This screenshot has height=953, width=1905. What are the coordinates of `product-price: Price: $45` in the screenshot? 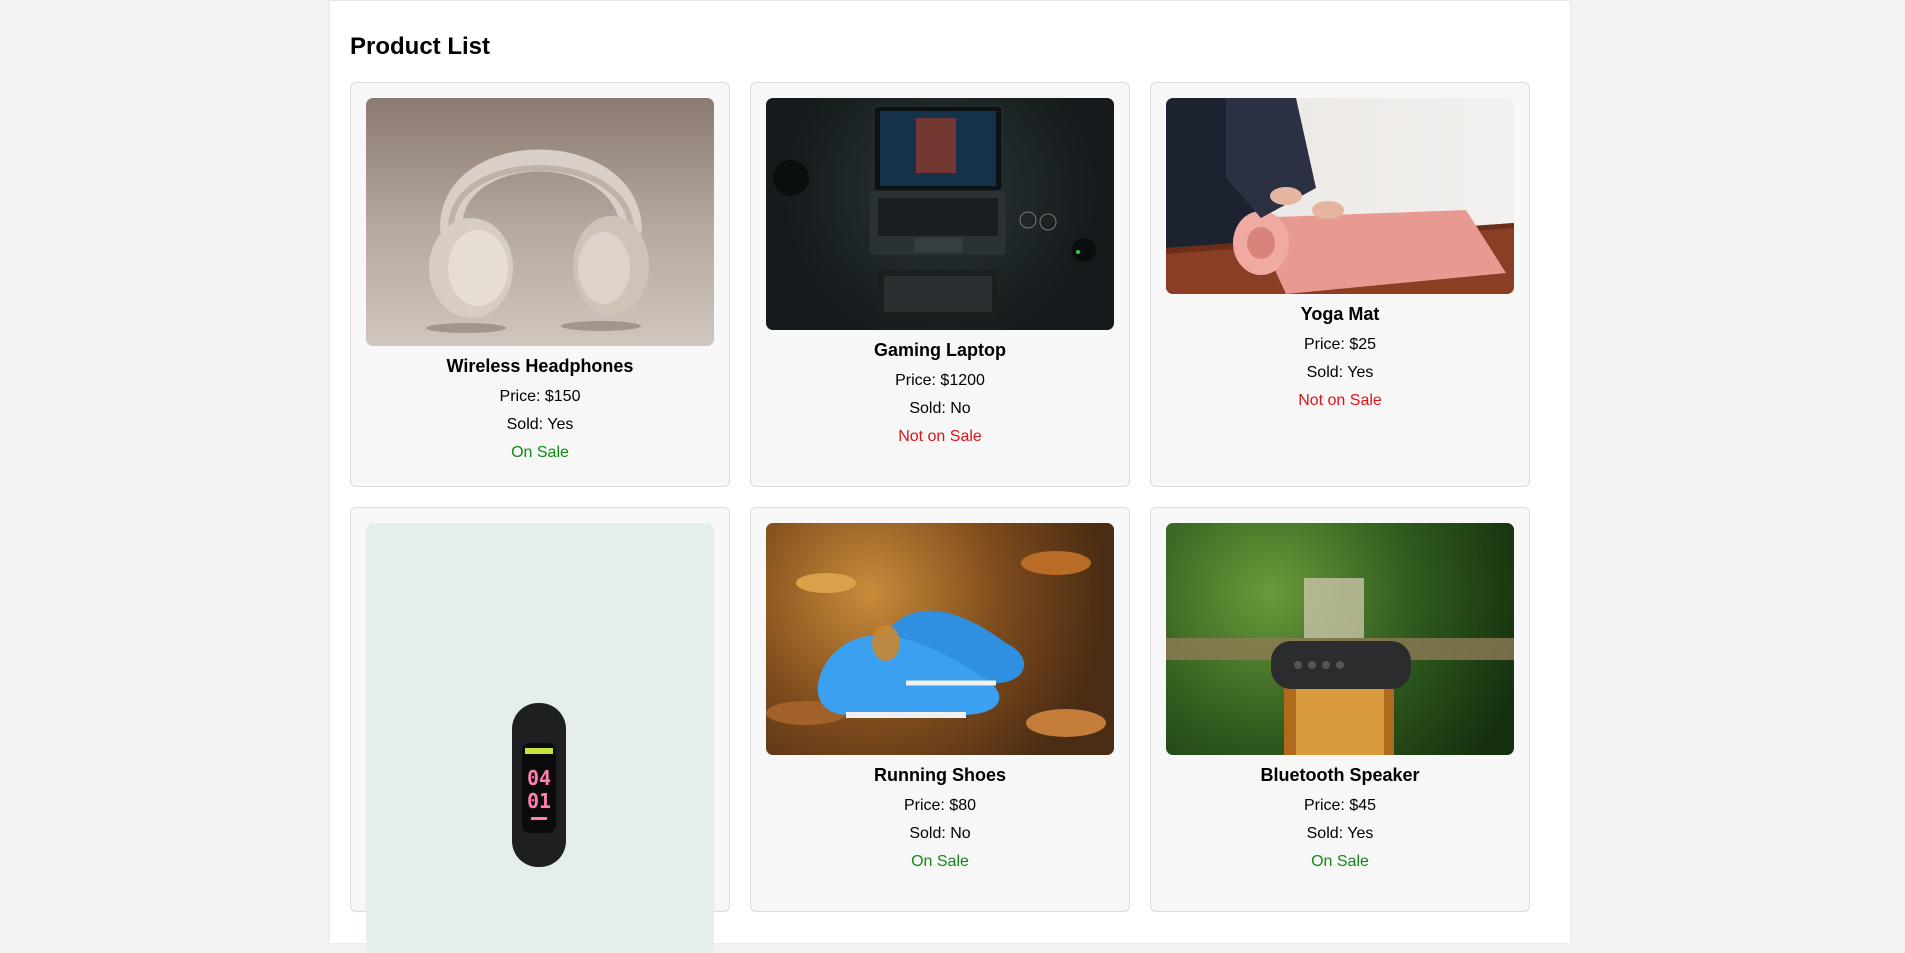 It's located at (1340, 805).